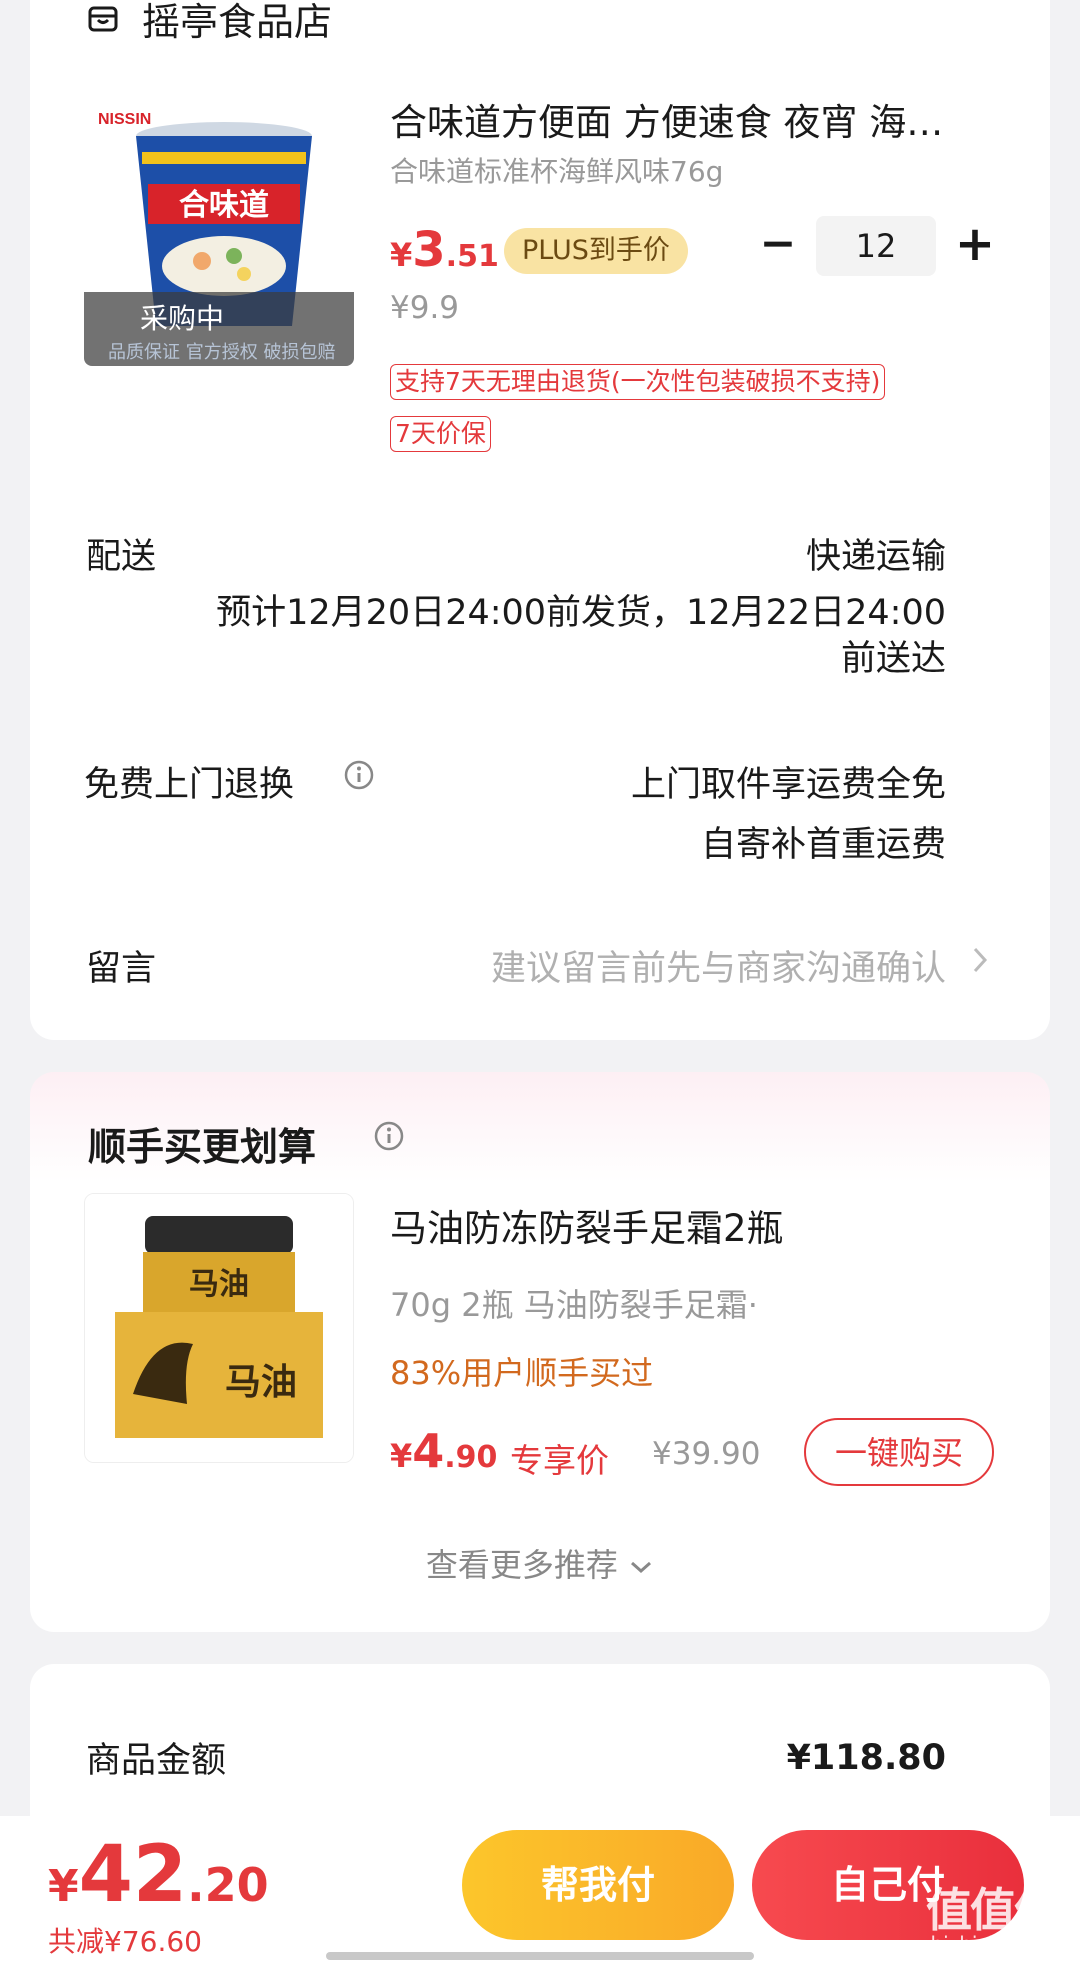 This screenshot has height=1964, width=1080. I want to click on recommend-price: ¥4.90, so click(444, 1451).